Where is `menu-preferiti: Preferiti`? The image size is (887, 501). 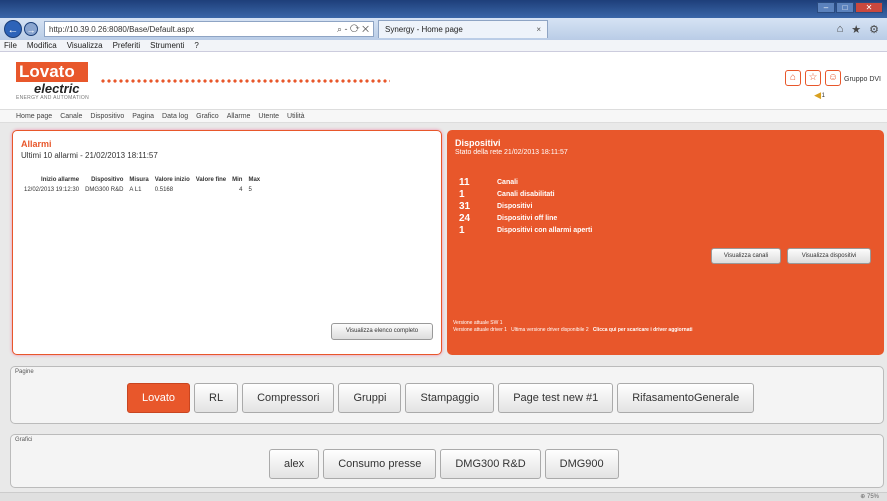
menu-preferiti: Preferiti is located at coordinates (127, 45).